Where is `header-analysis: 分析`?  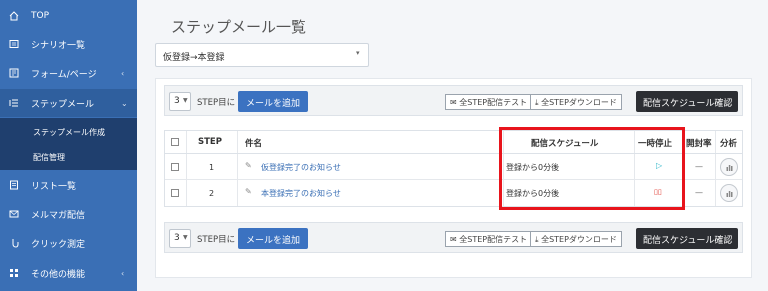
header-analysis: 分析 is located at coordinates (729, 144).